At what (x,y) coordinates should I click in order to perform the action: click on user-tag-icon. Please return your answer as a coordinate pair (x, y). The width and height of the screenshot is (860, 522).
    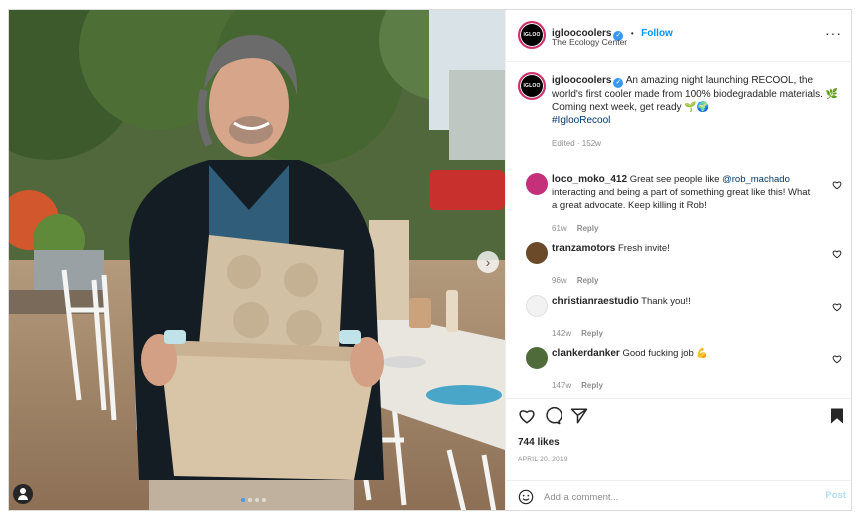
    Looking at the image, I should click on (23, 494).